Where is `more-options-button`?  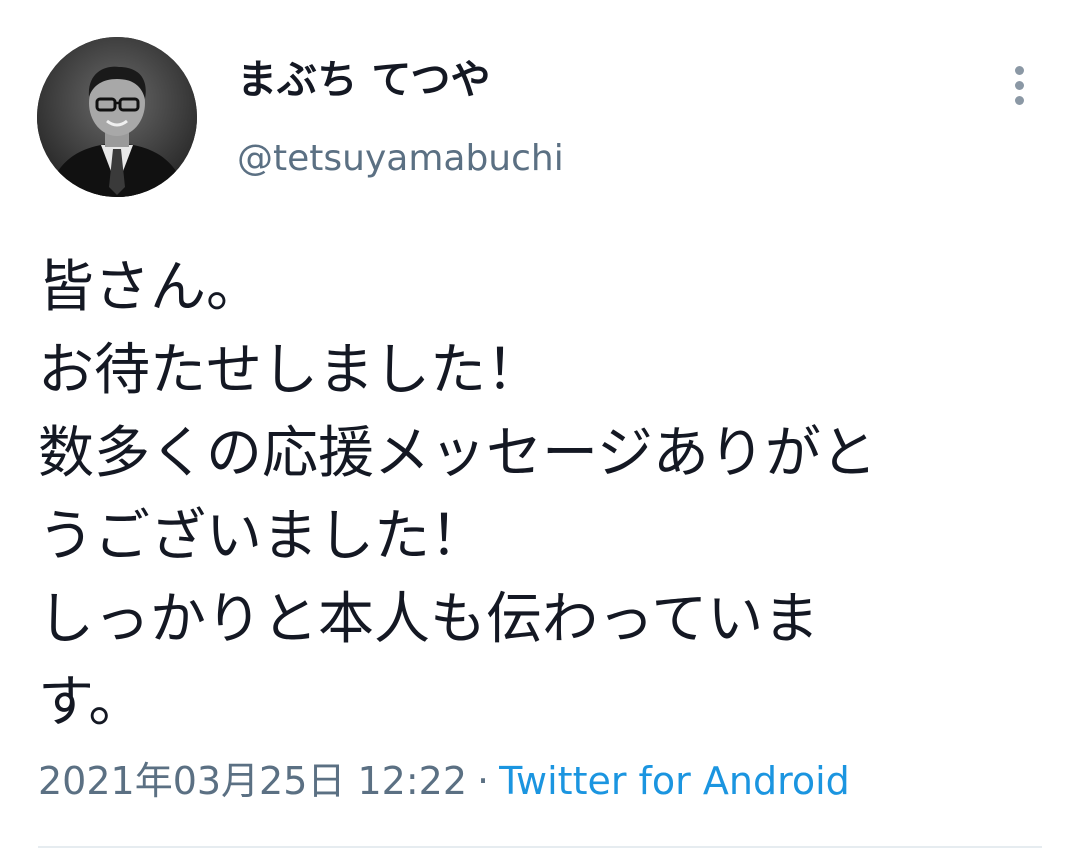
more-options-button is located at coordinates (1020, 85).